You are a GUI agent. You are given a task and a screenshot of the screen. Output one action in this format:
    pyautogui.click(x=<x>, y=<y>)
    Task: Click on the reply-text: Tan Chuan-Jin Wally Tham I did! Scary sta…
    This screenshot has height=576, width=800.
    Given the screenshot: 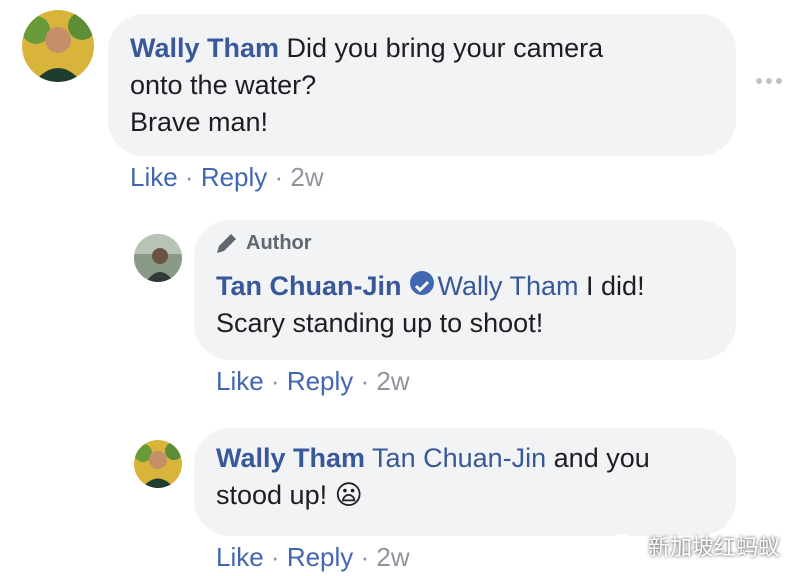 What is the action you would take?
    pyautogui.click(x=430, y=305)
    